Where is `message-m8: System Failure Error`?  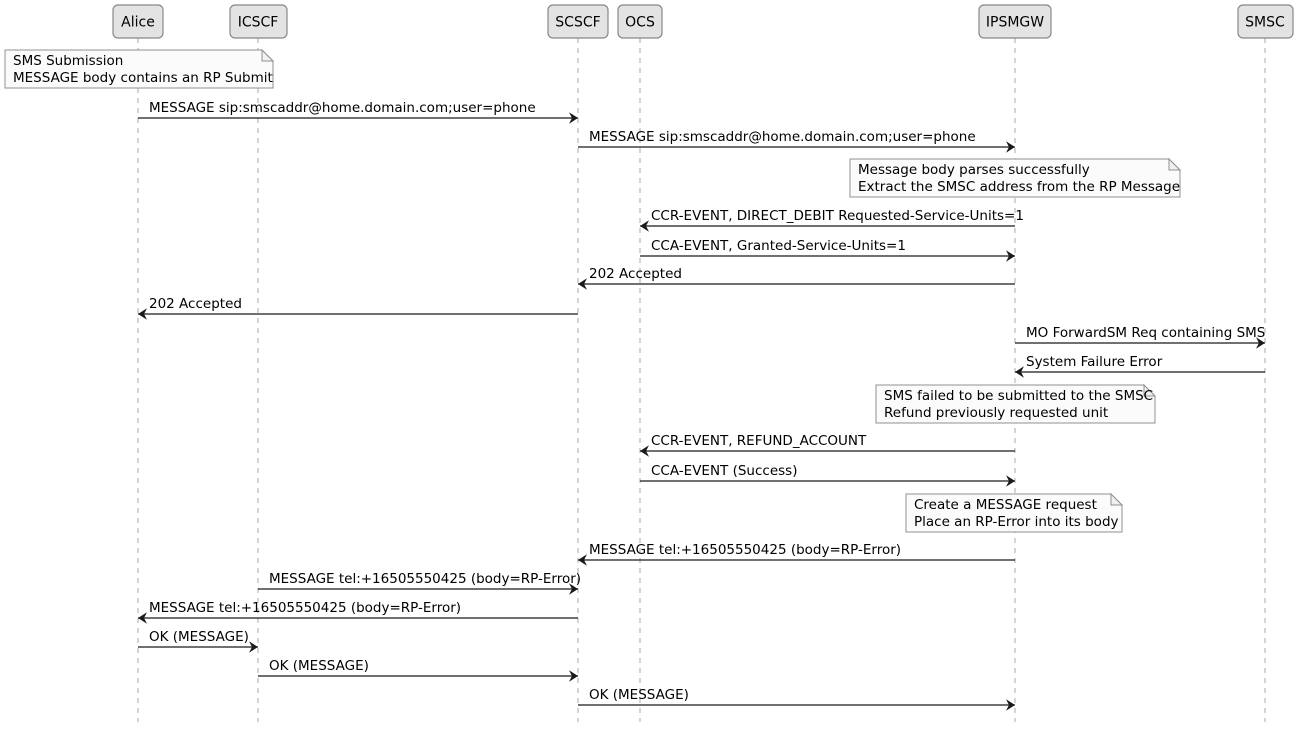 message-m8: System Failure Error is located at coordinates (1140, 366).